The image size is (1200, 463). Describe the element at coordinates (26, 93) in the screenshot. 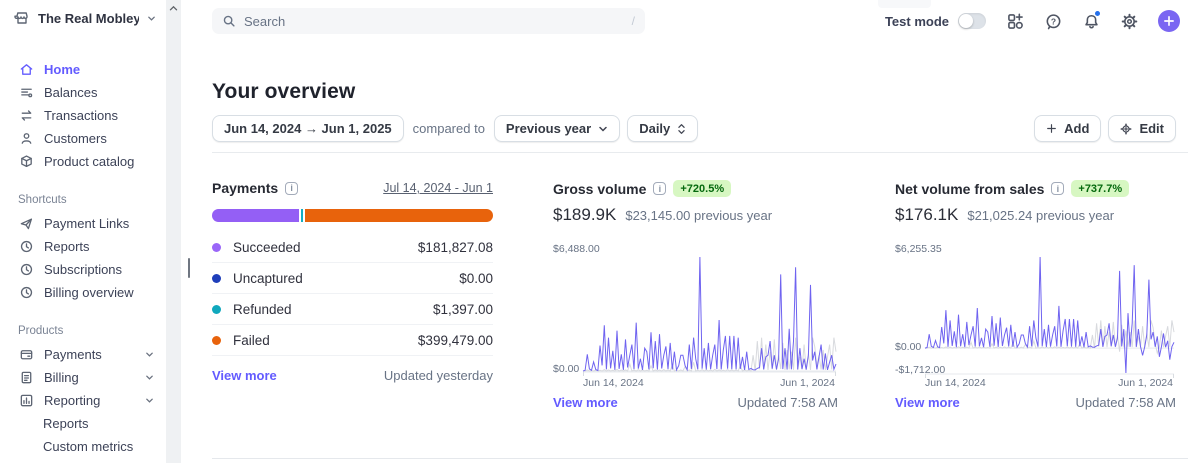

I see `balances-icon` at that location.